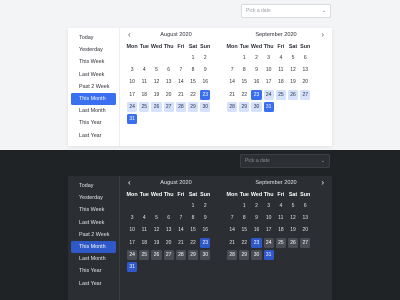  Describe the element at coordinates (281, 70) in the screenshot. I see `day-cell: 11` at that location.